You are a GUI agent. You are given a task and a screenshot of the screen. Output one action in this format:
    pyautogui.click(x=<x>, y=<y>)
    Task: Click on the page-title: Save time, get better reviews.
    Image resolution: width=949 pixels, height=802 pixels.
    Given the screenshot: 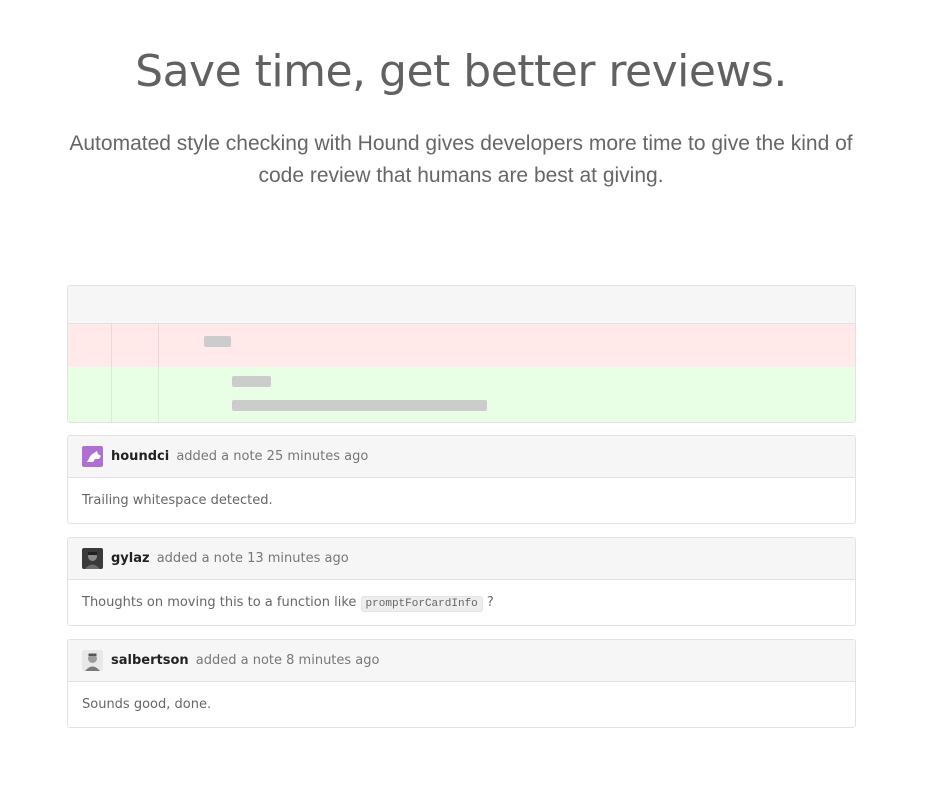 What is the action you would take?
    pyautogui.click(x=461, y=71)
    